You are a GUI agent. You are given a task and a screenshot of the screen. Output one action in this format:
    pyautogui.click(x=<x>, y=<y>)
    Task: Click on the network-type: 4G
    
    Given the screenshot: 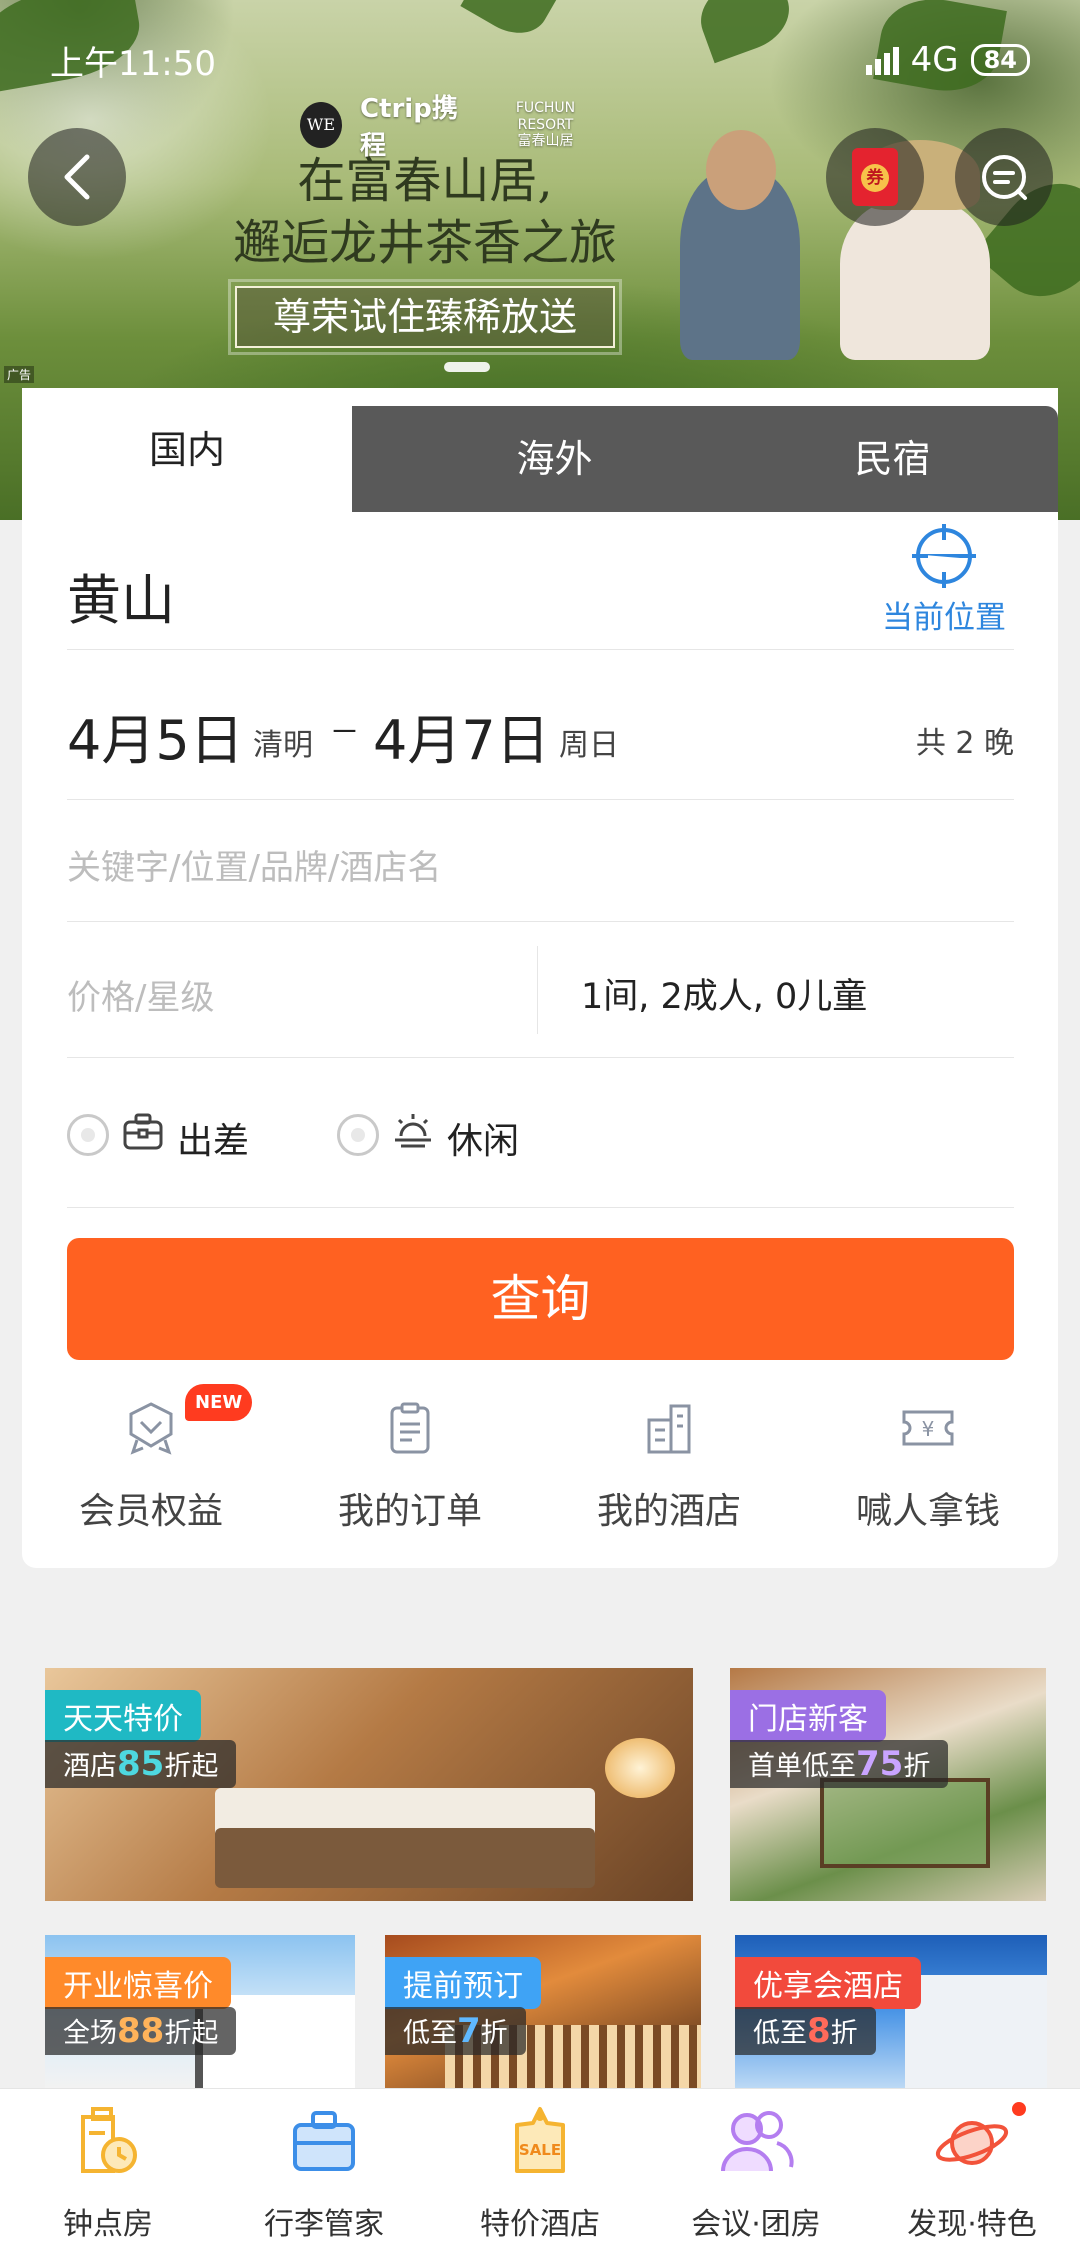 What is the action you would take?
    pyautogui.click(x=934, y=60)
    